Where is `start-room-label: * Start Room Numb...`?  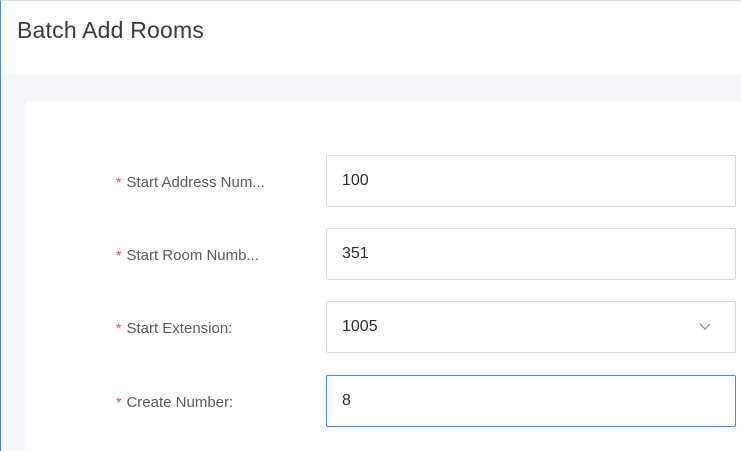 start-room-label: * Start Room Numb... is located at coordinates (216, 255).